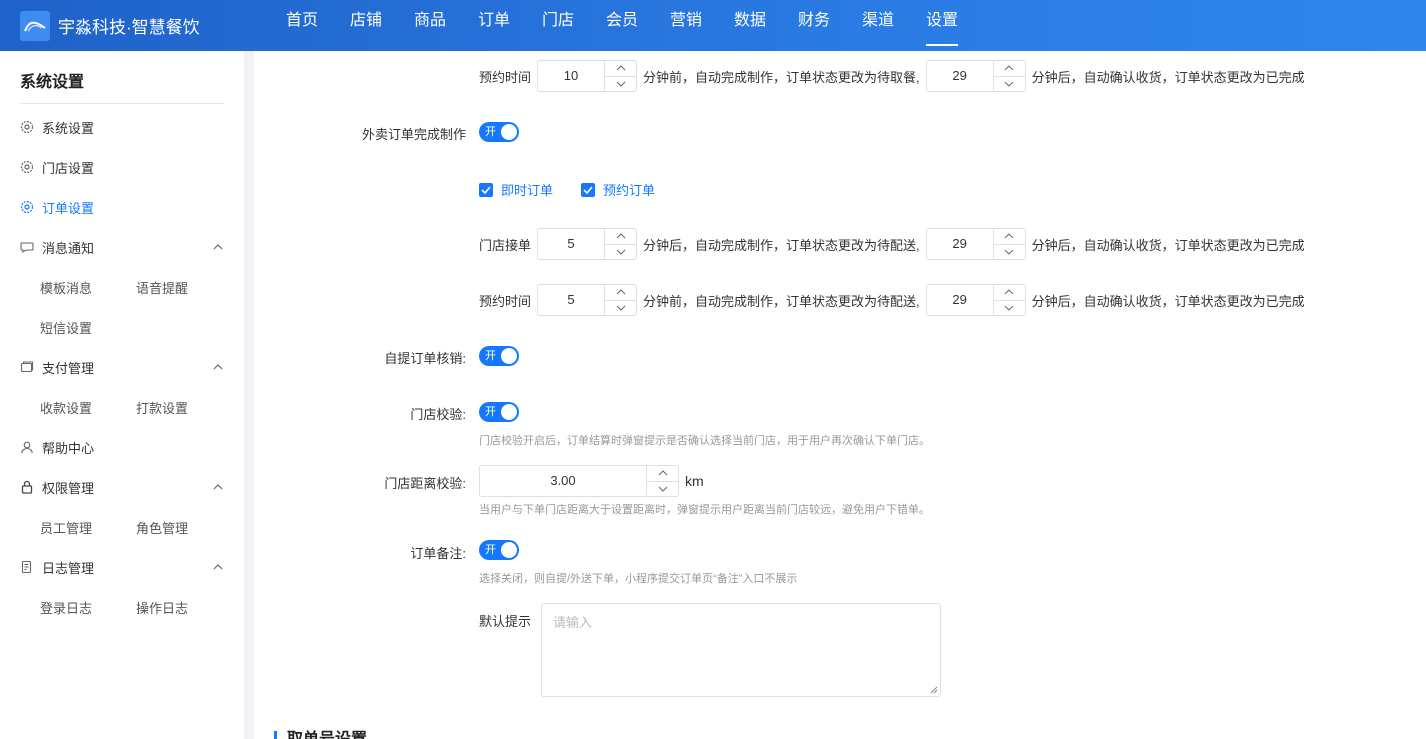  What do you see at coordinates (130, 25) in the screenshot?
I see `brand: 宇淼科技·智慧餐饮` at bounding box center [130, 25].